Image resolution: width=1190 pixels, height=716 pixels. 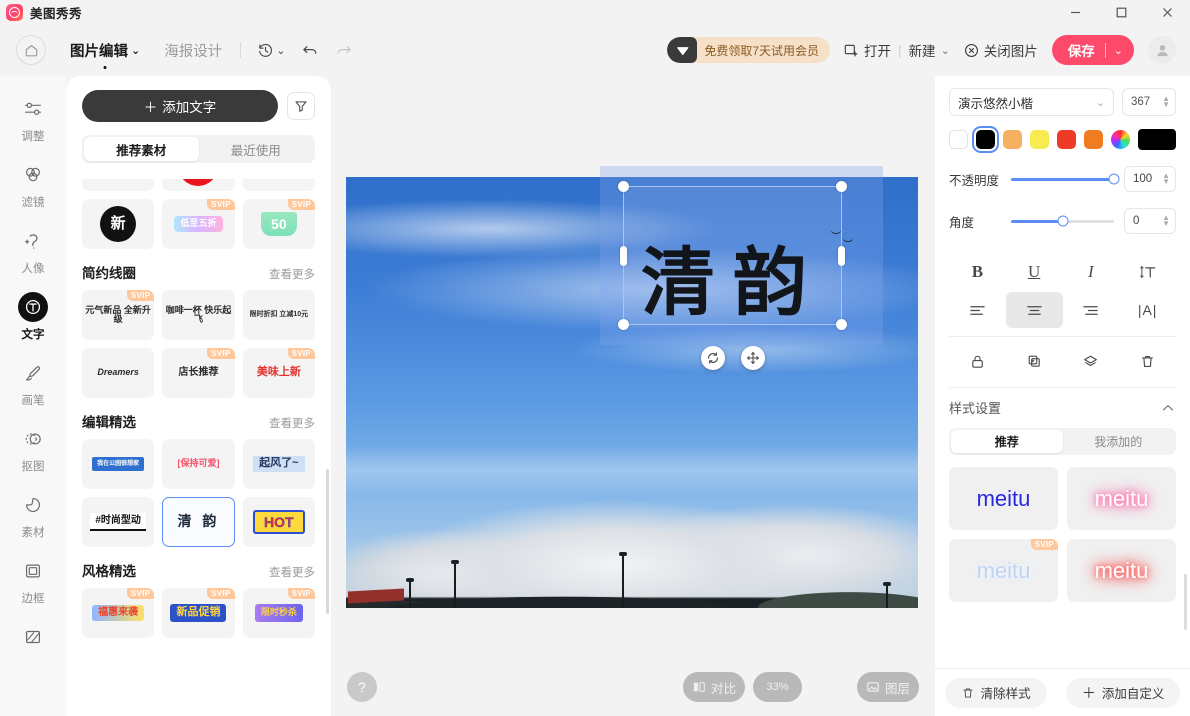 What do you see at coordinates (33, 185) in the screenshot?
I see `sidebar-item-filter: 滤镜` at bounding box center [33, 185].